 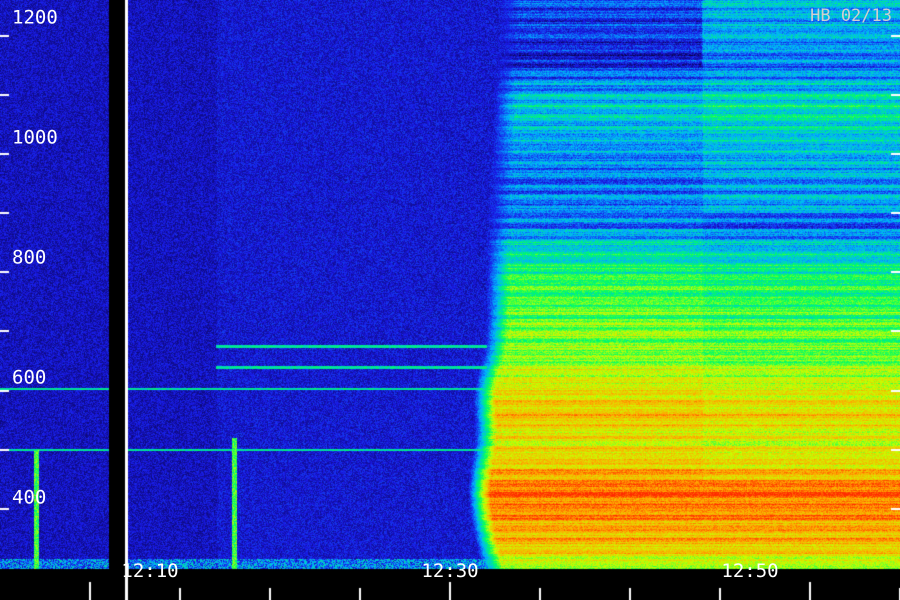 I want to click on x-tick-label-1210: 12:10, so click(x=150, y=571).